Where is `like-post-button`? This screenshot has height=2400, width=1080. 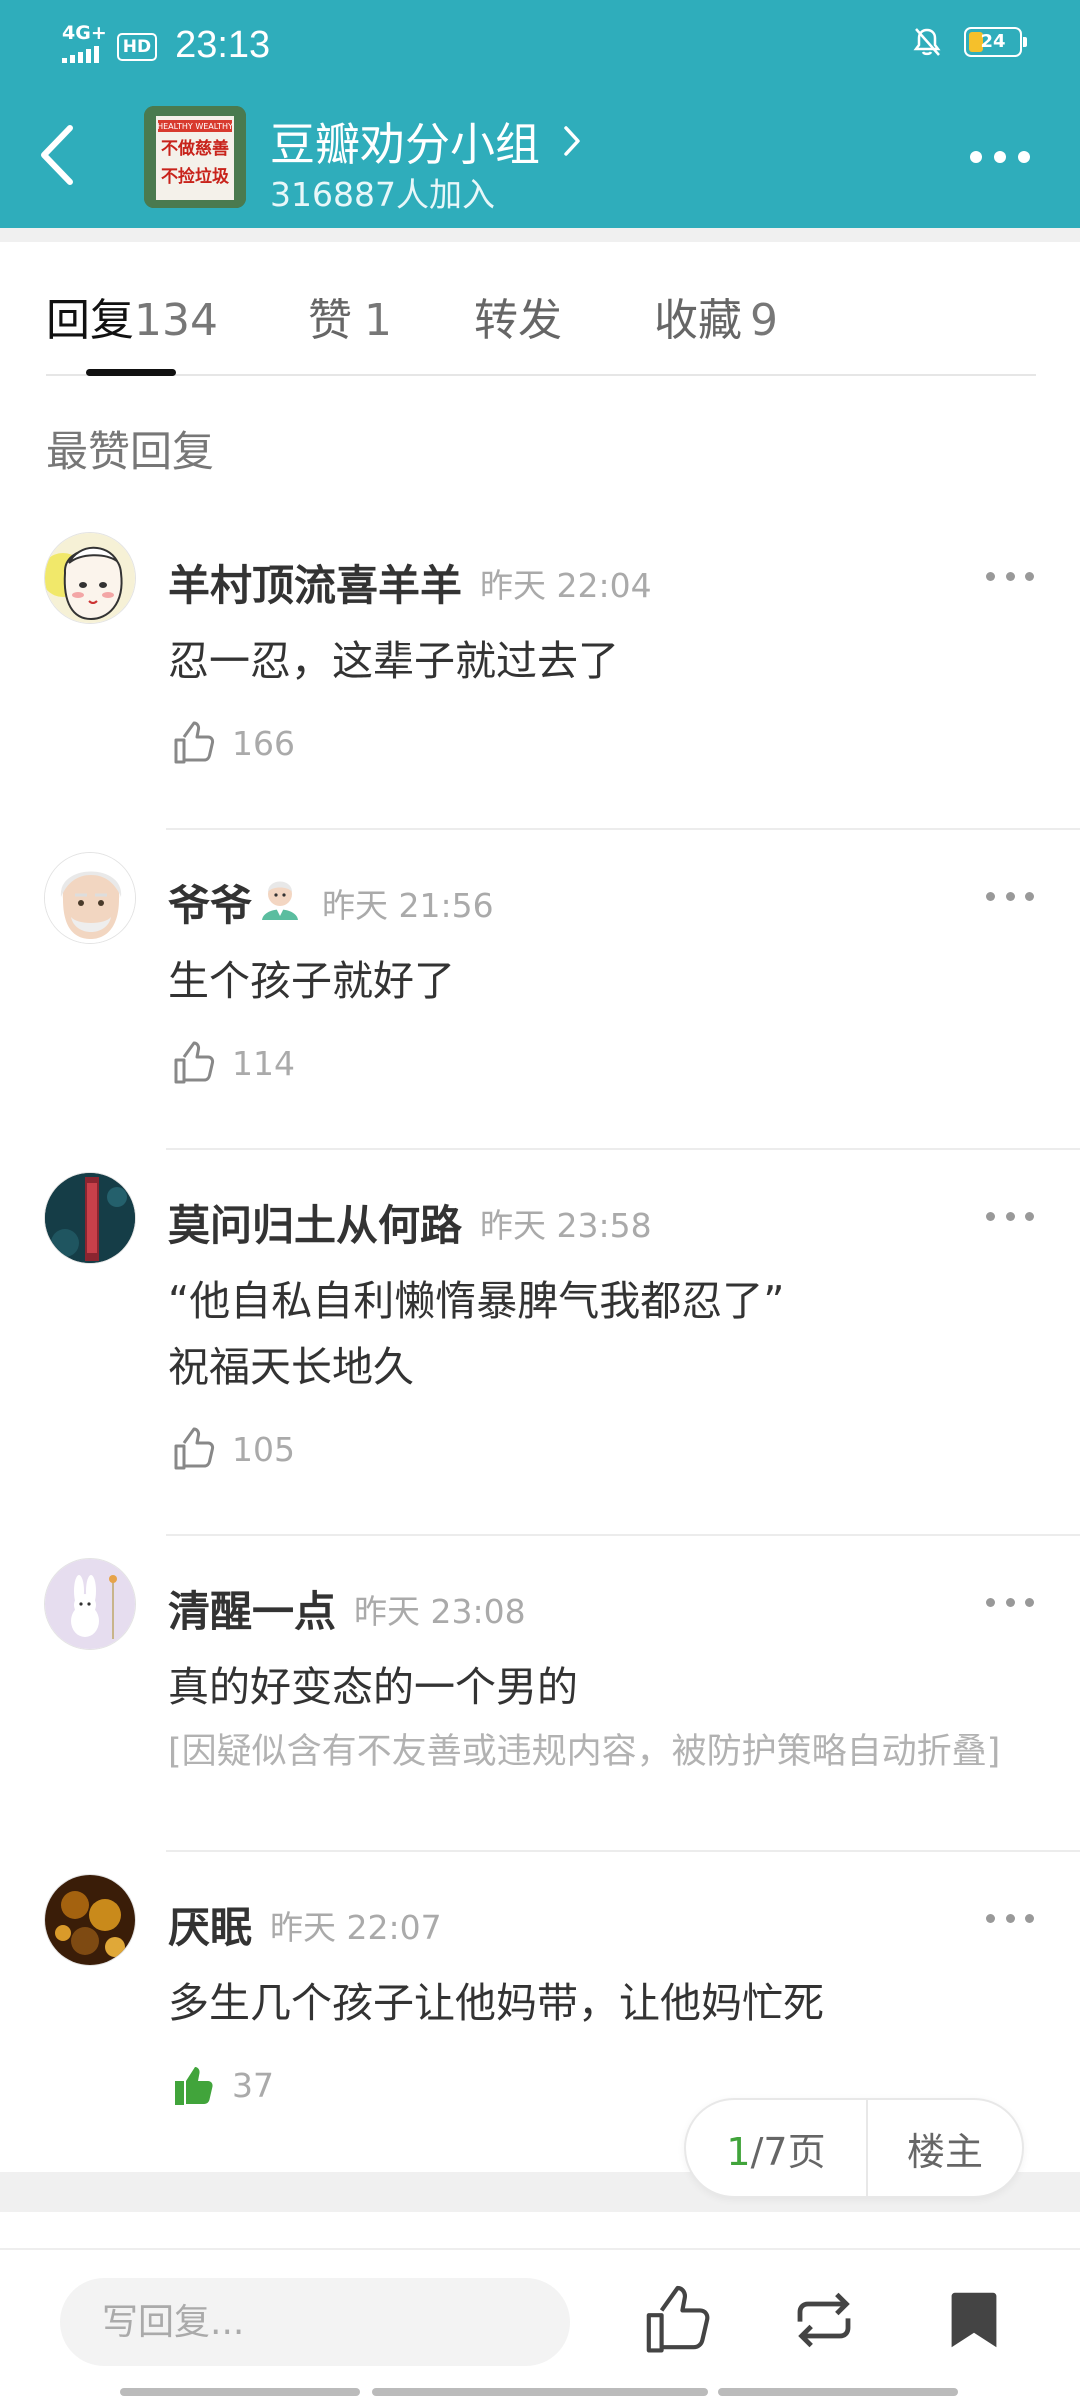 like-post-button is located at coordinates (676, 2320).